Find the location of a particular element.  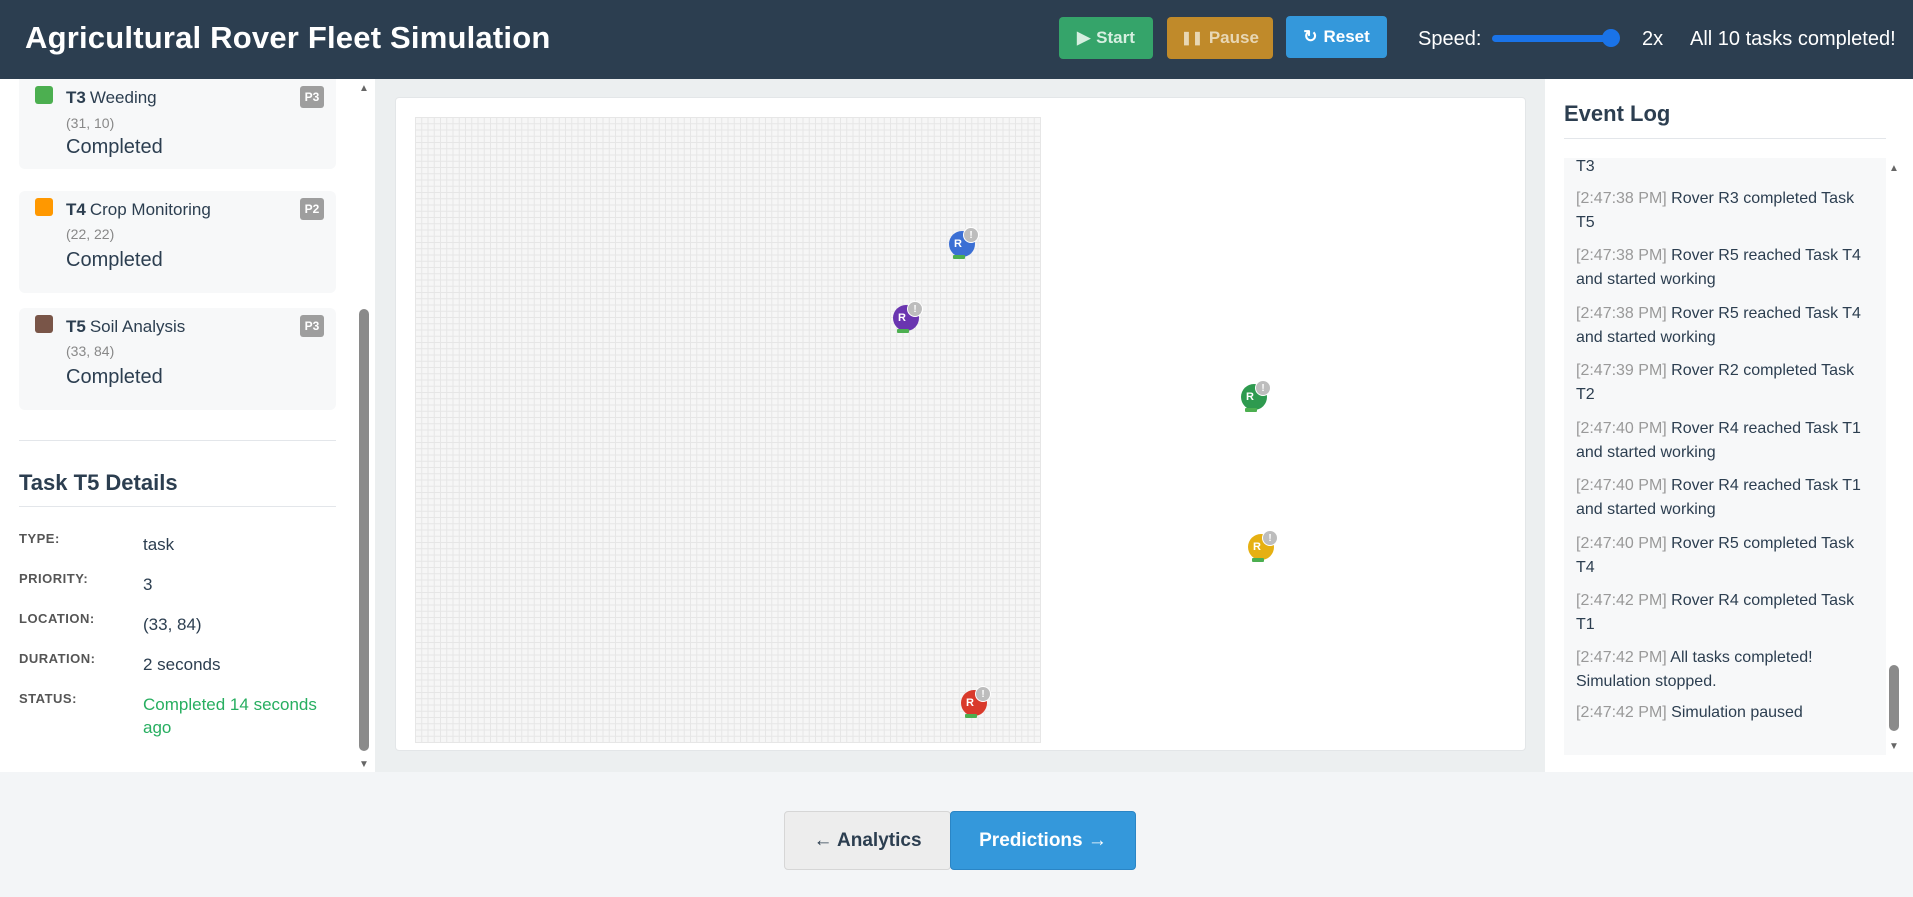

task-card-t5: T5 Soil Analysis (33, 84) Completed P3 is located at coordinates (177, 359).